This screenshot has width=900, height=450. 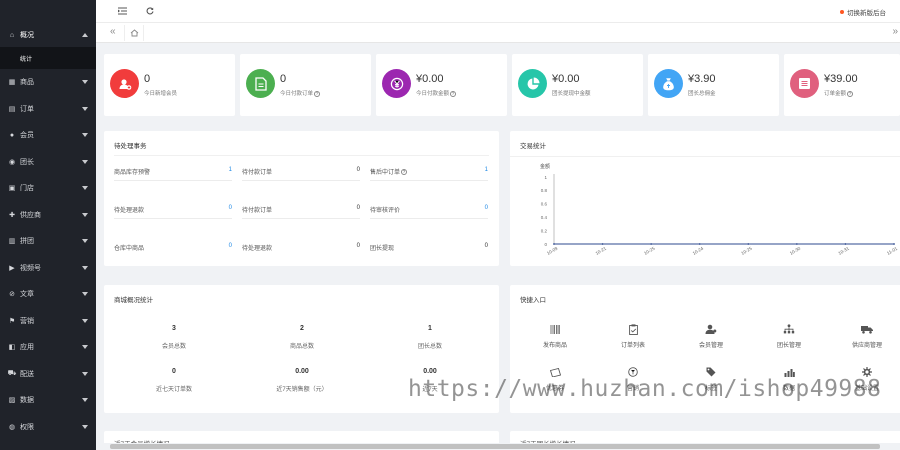 I want to click on menu-toggle-icon, so click(x=122, y=11).